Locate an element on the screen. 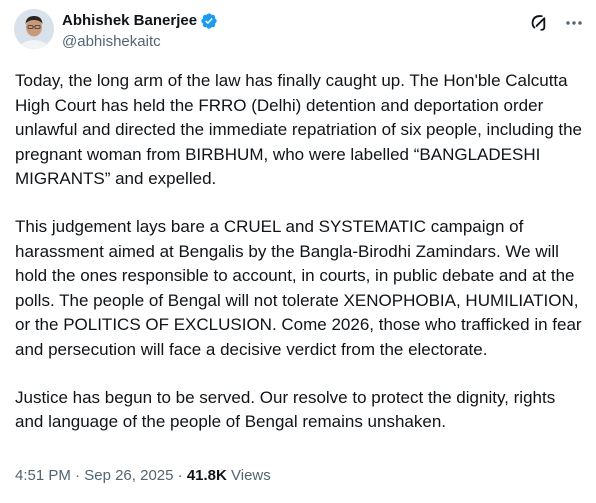 Image resolution: width=596 pixels, height=503 pixels. verified-badge-icon is located at coordinates (209, 21).